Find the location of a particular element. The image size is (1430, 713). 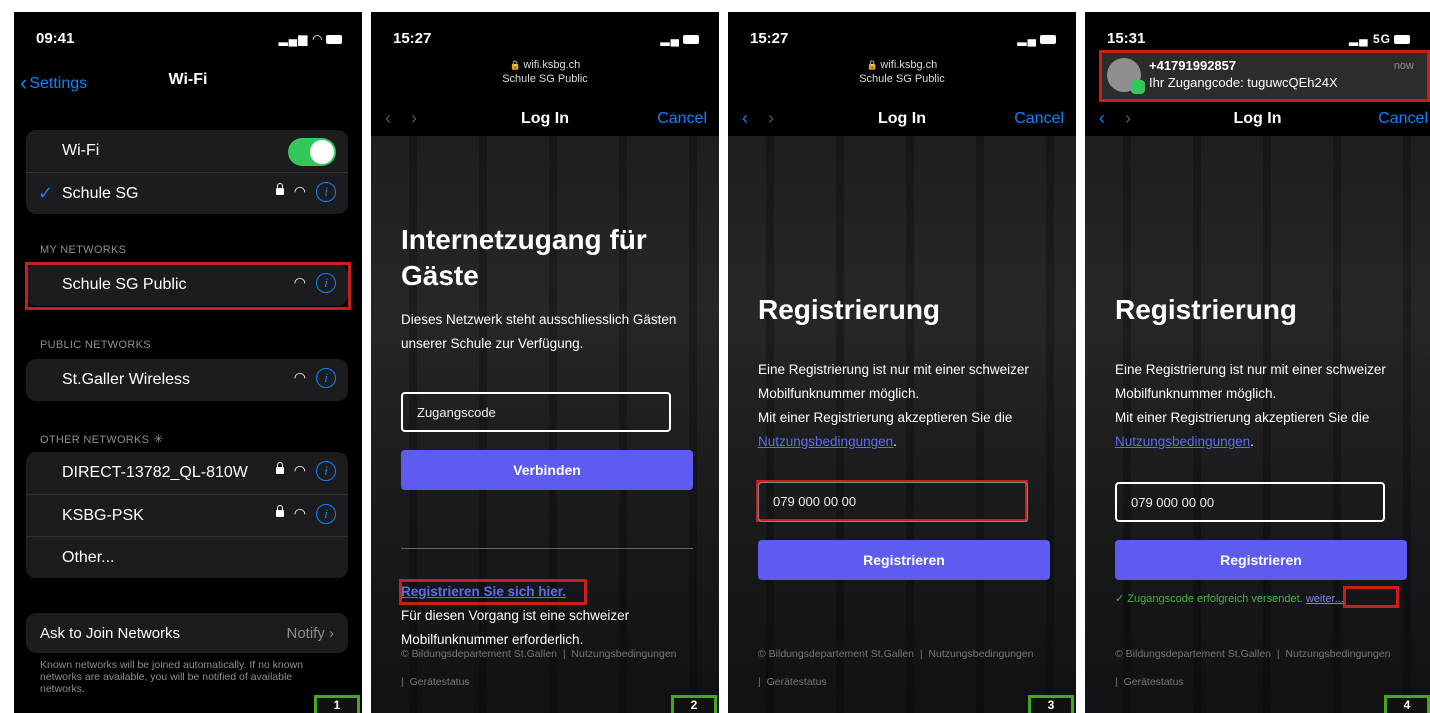

network-name: Schule SG Public is located at coordinates (124, 284).